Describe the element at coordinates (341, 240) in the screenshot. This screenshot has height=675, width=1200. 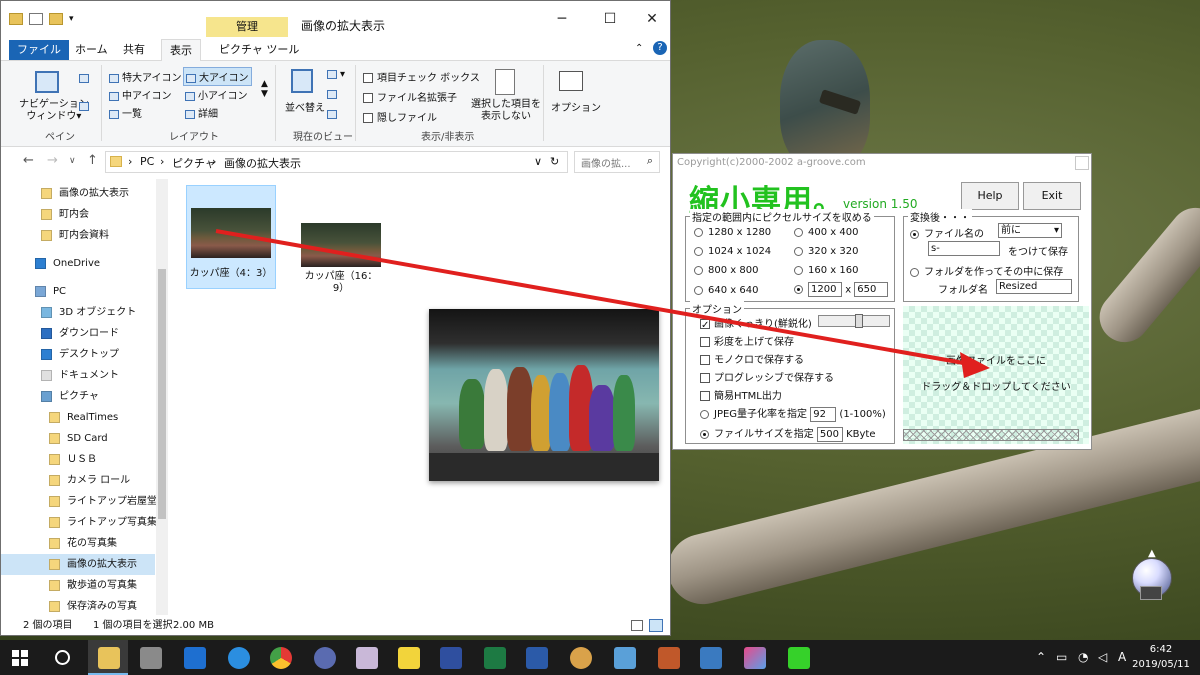
I see `file-item: カッパ座（16：9）` at that location.